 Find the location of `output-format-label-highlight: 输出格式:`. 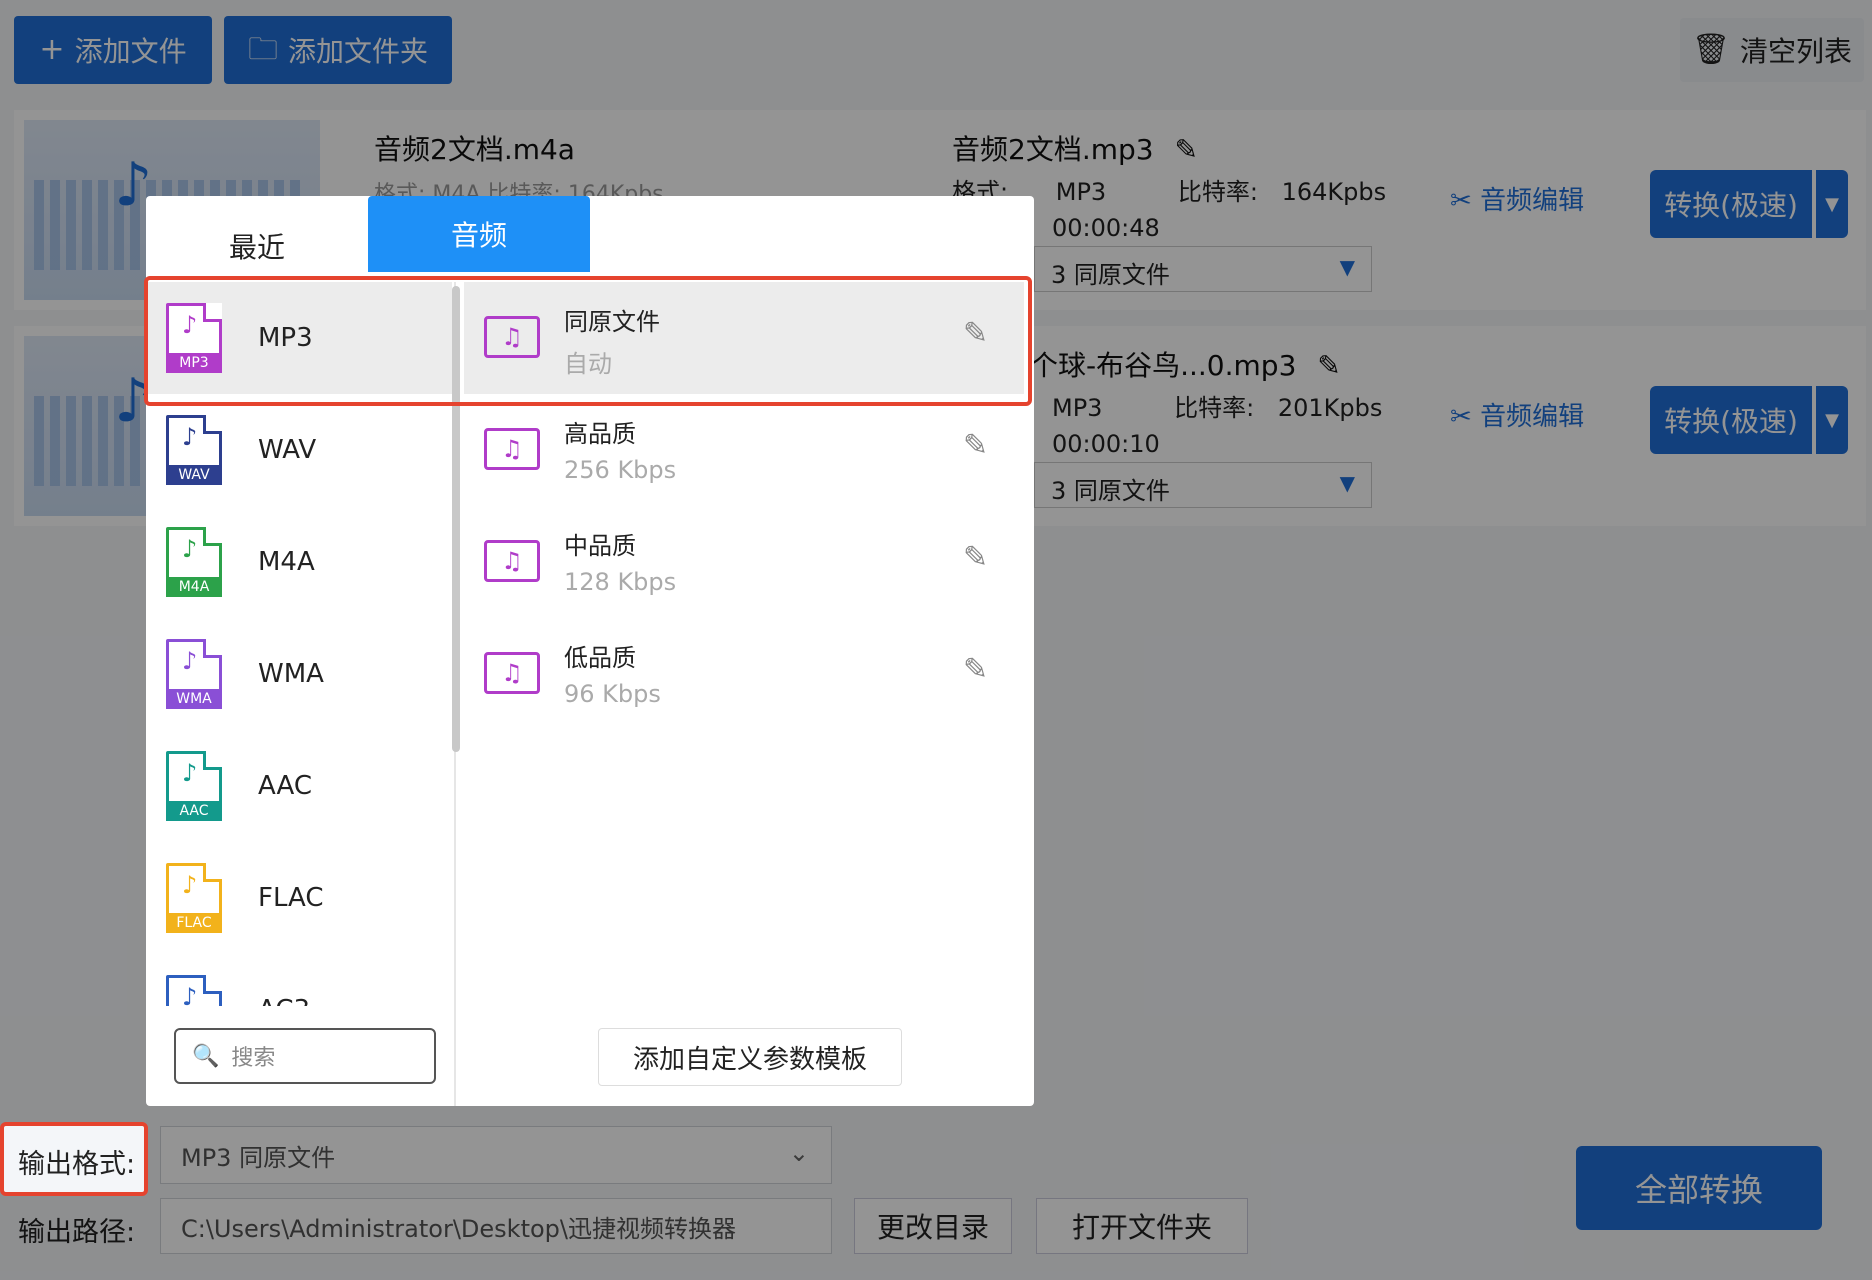

output-format-label-highlight: 输出格式: is located at coordinates (77, 1164).